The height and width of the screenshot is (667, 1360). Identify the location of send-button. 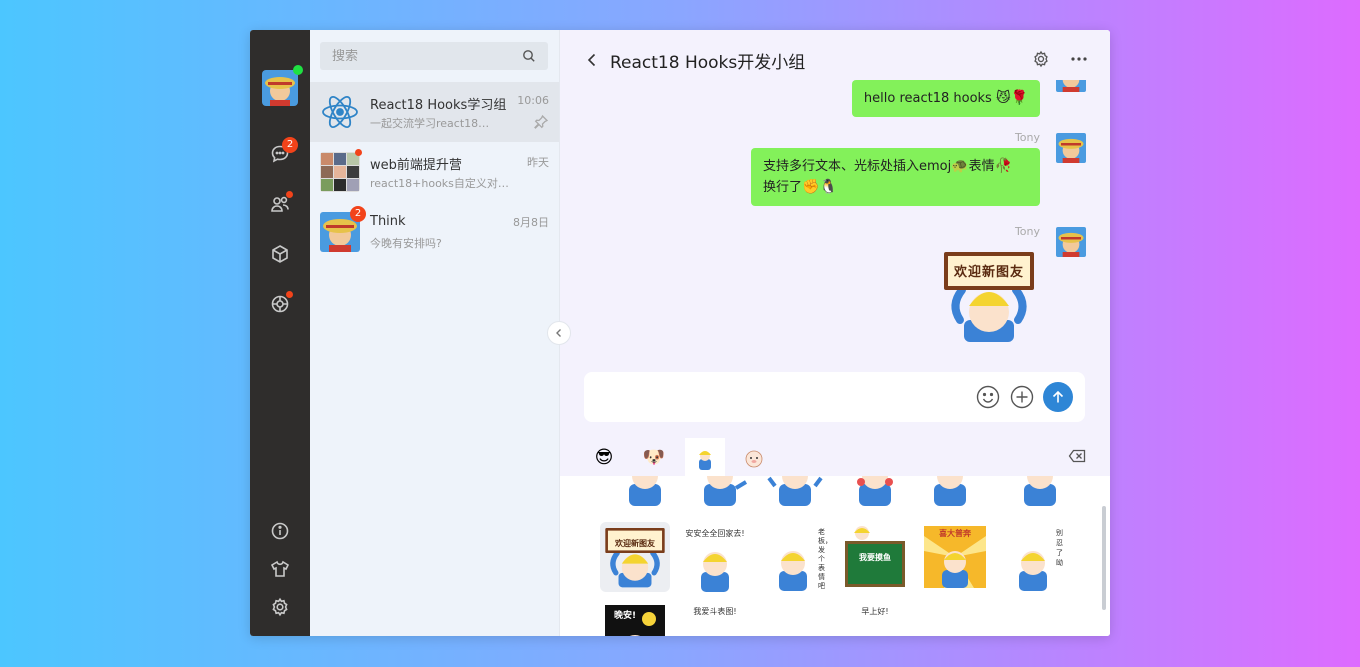
(1058, 397).